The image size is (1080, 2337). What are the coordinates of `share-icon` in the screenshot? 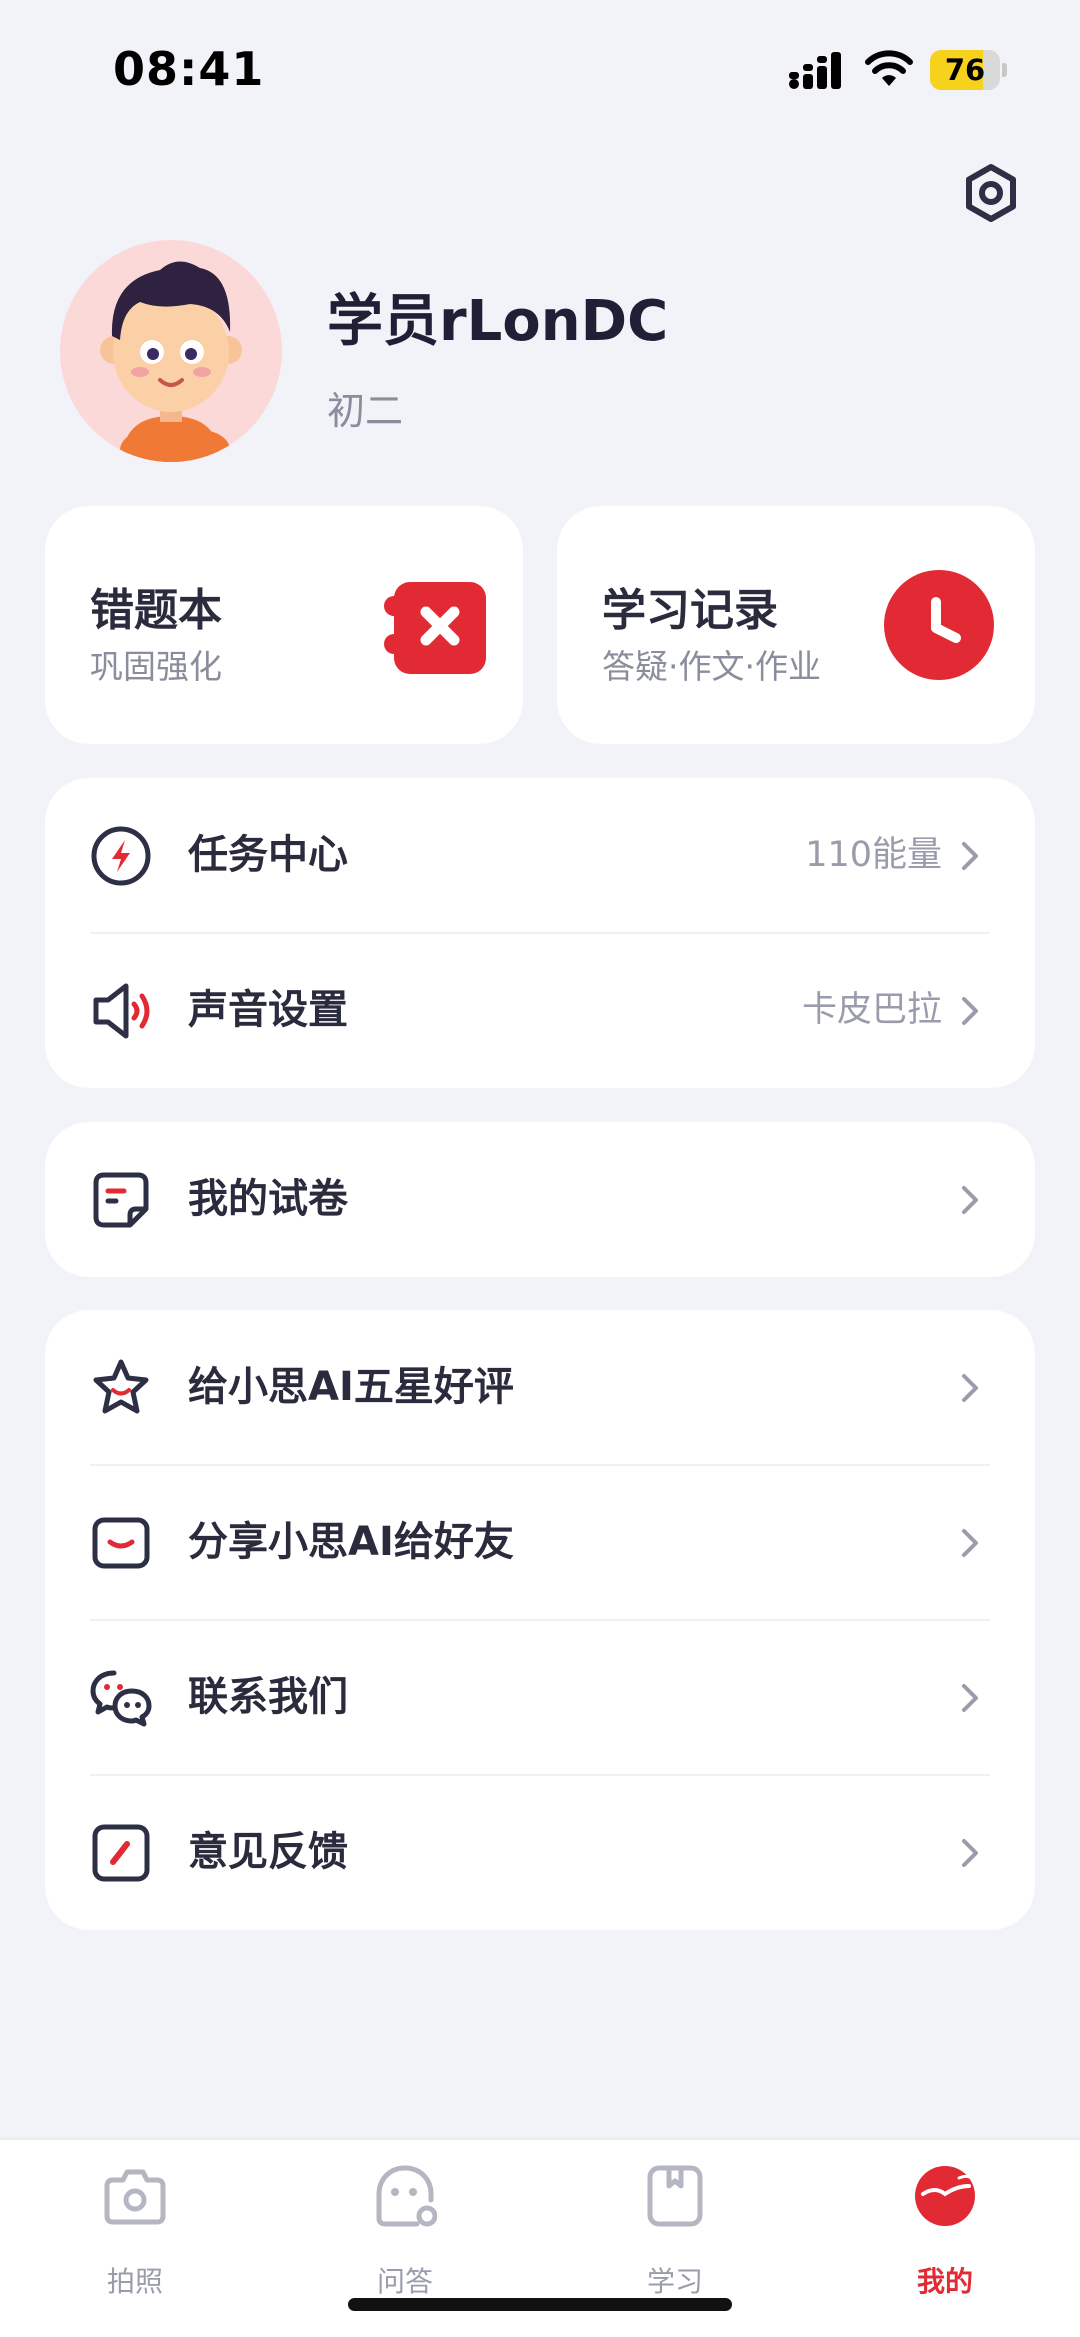 It's located at (121, 1543).